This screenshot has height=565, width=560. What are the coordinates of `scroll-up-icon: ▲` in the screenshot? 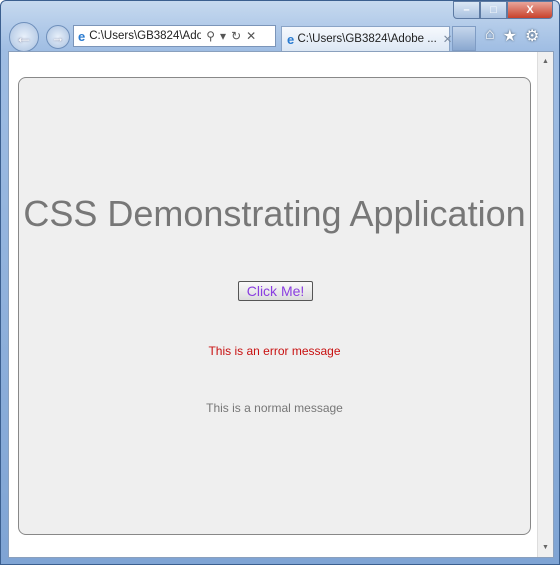 It's located at (545, 61).